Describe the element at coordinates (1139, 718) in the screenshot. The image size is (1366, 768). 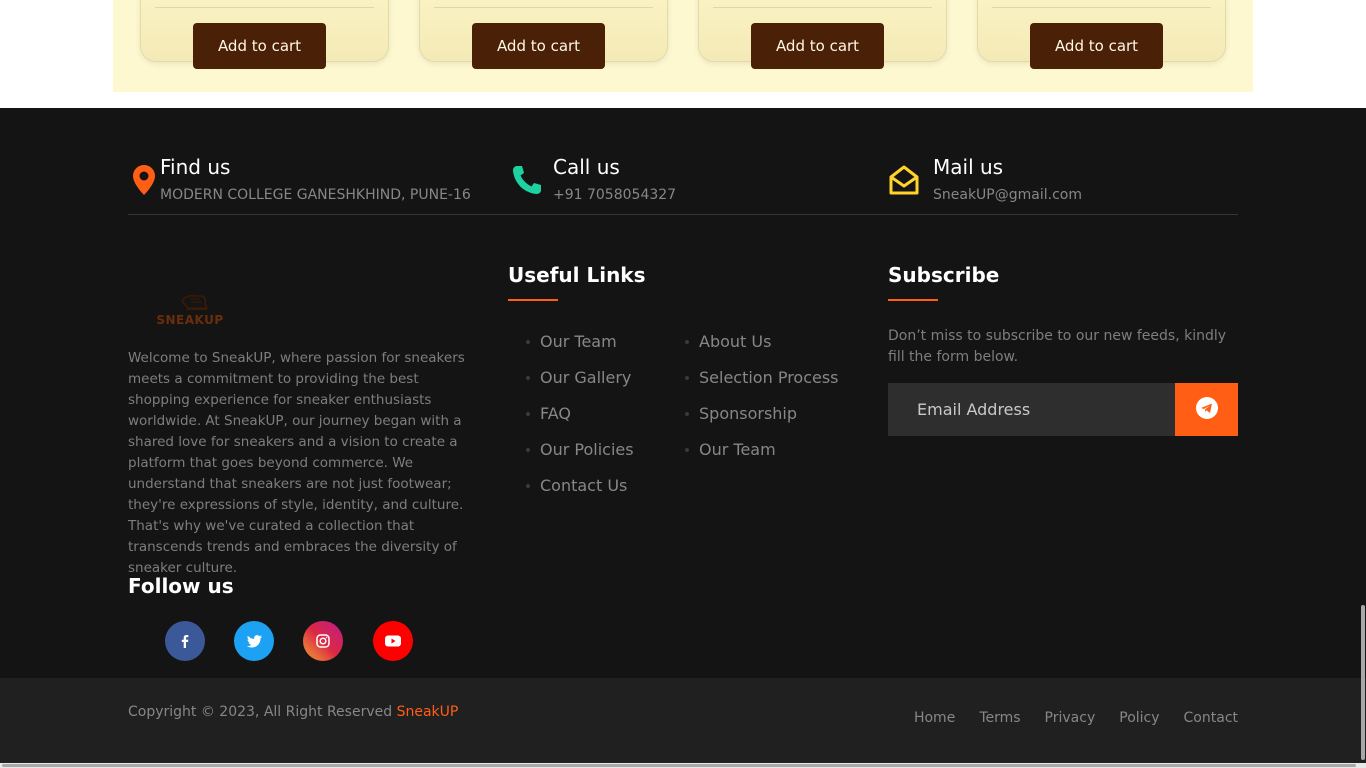
I see `menu-policy: Policy` at that location.